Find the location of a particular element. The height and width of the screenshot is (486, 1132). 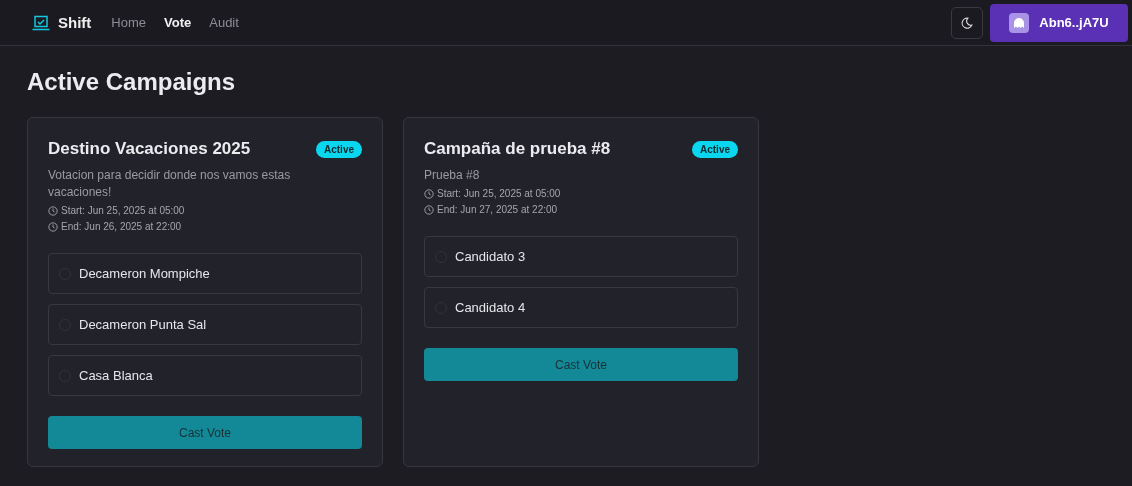

campaign-description: Votacion para decidir donde nos vamos estas vacaciones! is located at coordinates (170, 184).